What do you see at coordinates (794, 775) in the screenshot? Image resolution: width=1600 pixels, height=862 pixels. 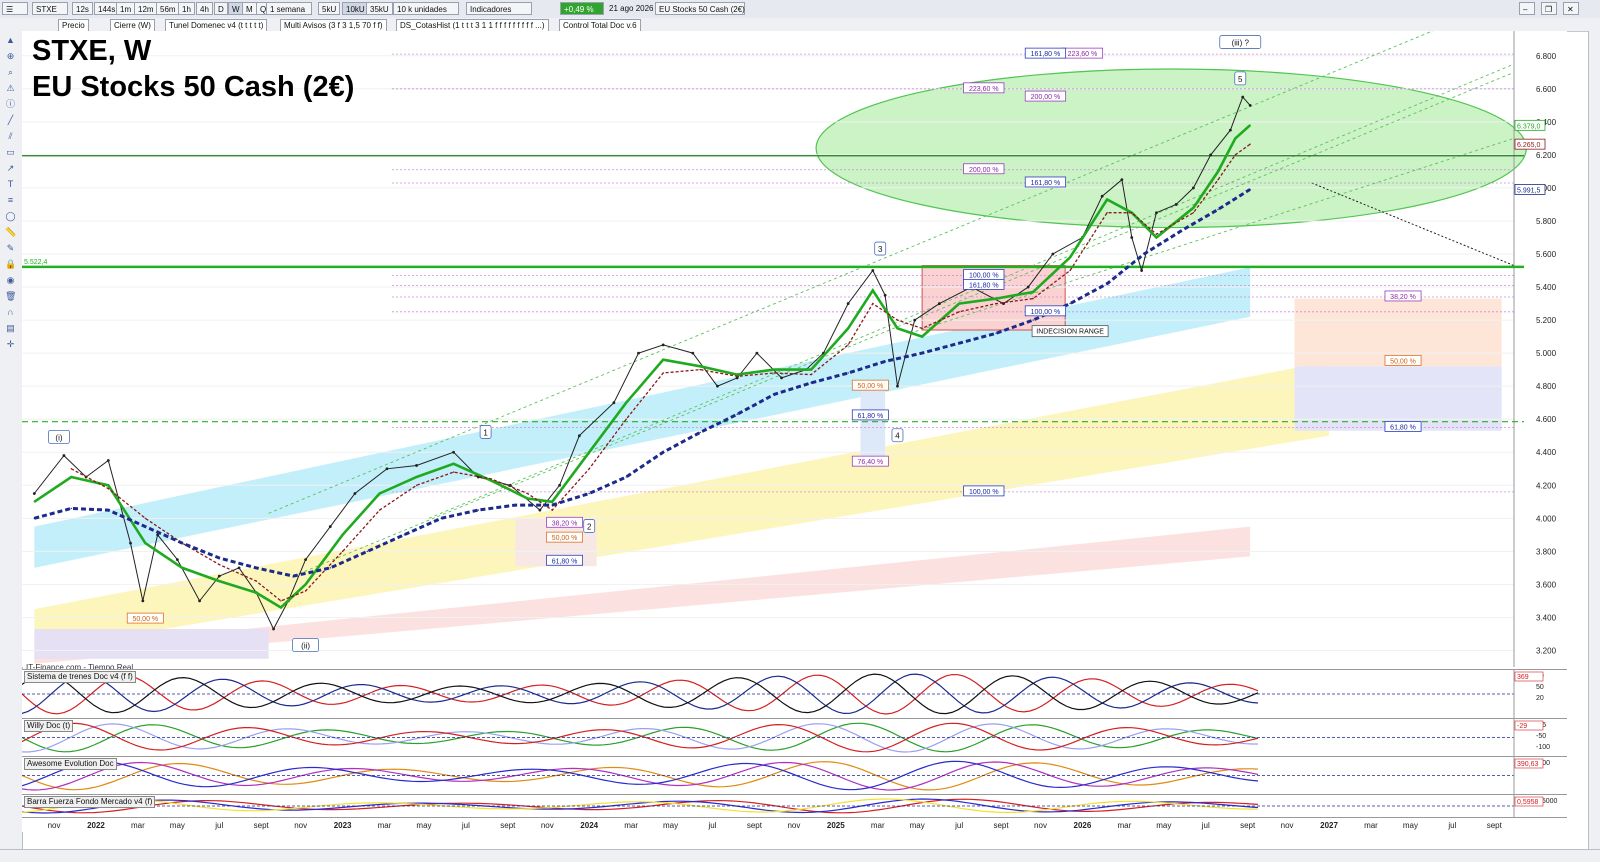 I see `awesome-indicator-pane: -500390,63 Awesome Evolution Doc` at bounding box center [794, 775].